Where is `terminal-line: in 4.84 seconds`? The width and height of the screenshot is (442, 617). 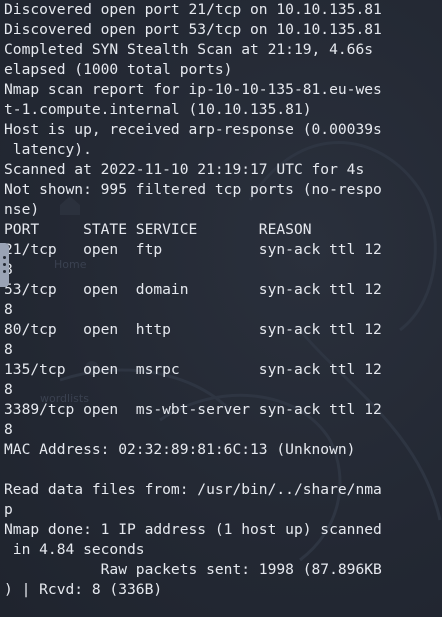
terminal-line: in 4.84 seconds is located at coordinates (74, 549).